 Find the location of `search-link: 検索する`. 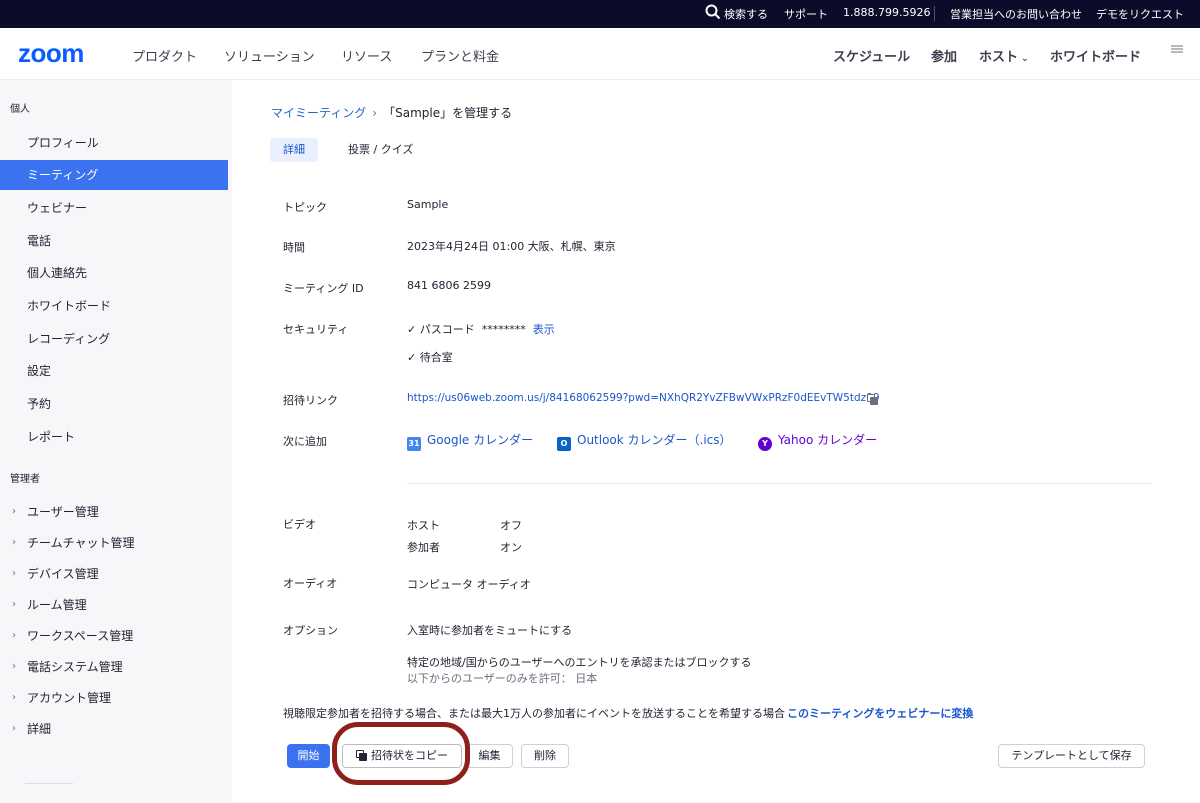

search-link: 検索する is located at coordinates (746, 14).